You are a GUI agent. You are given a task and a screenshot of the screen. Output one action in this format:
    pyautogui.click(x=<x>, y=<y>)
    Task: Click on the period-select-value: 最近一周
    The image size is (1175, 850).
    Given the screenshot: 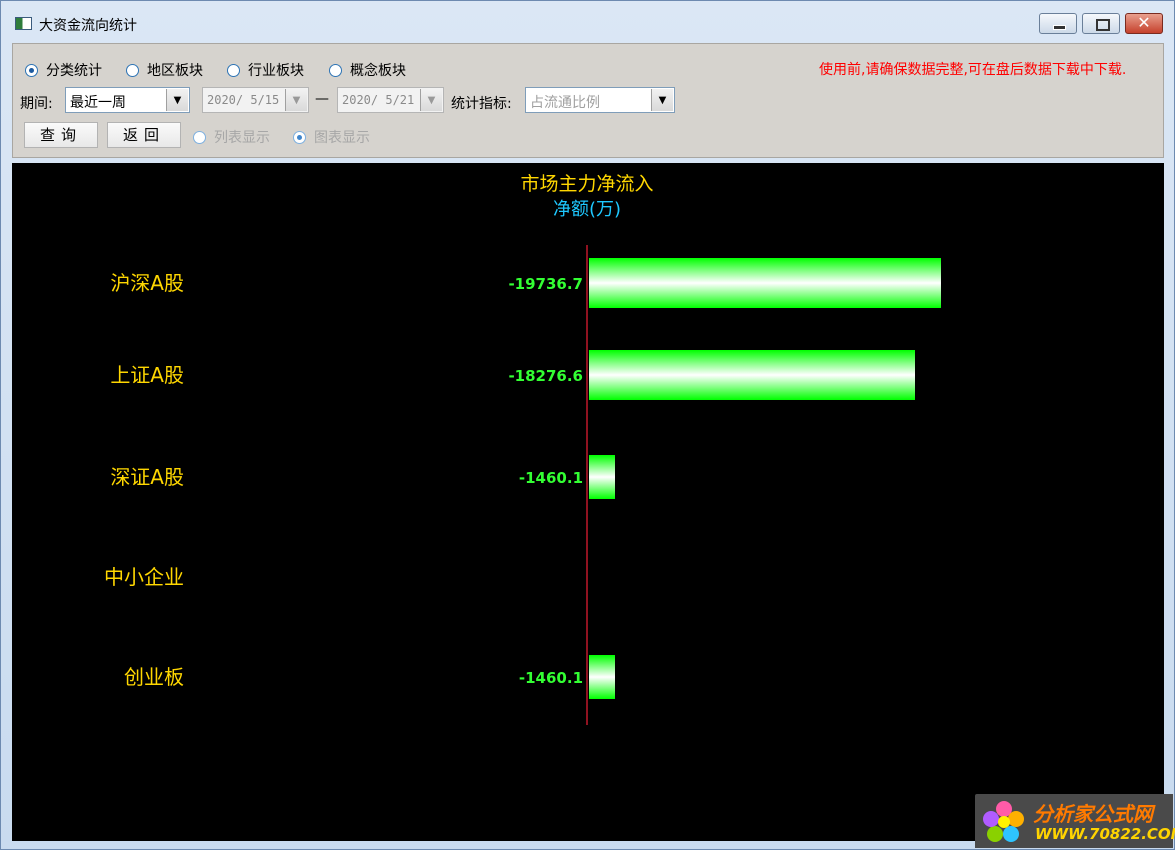 What is the action you would take?
    pyautogui.click(x=98, y=103)
    